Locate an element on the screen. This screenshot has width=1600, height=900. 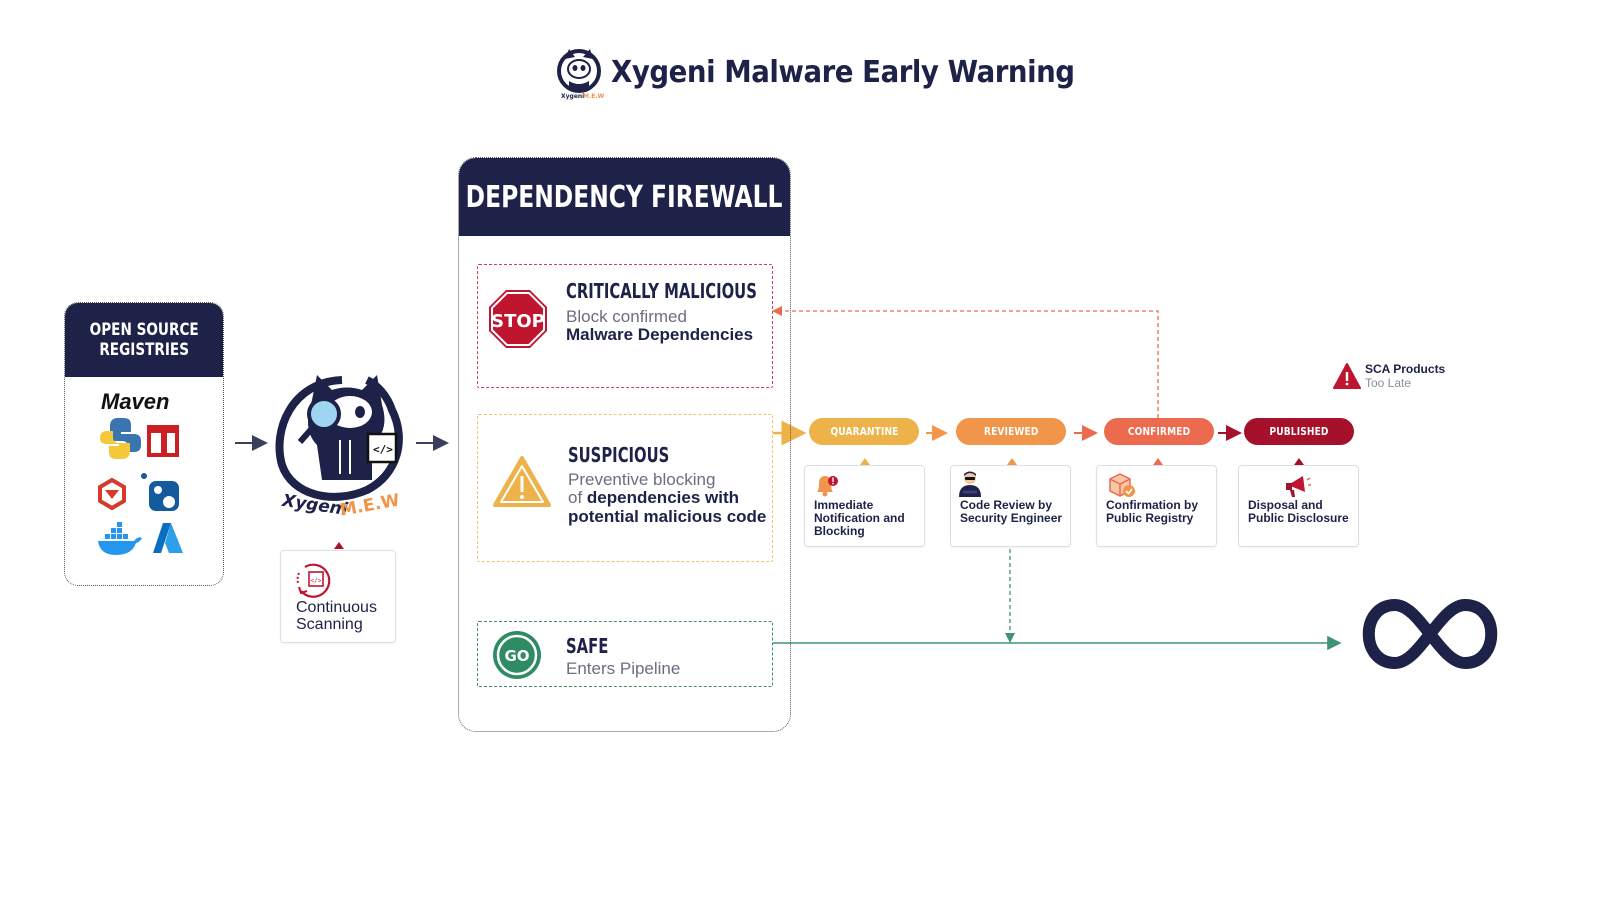
quarantine-description: Immediate Notification and Blocking is located at coordinates (859, 518).